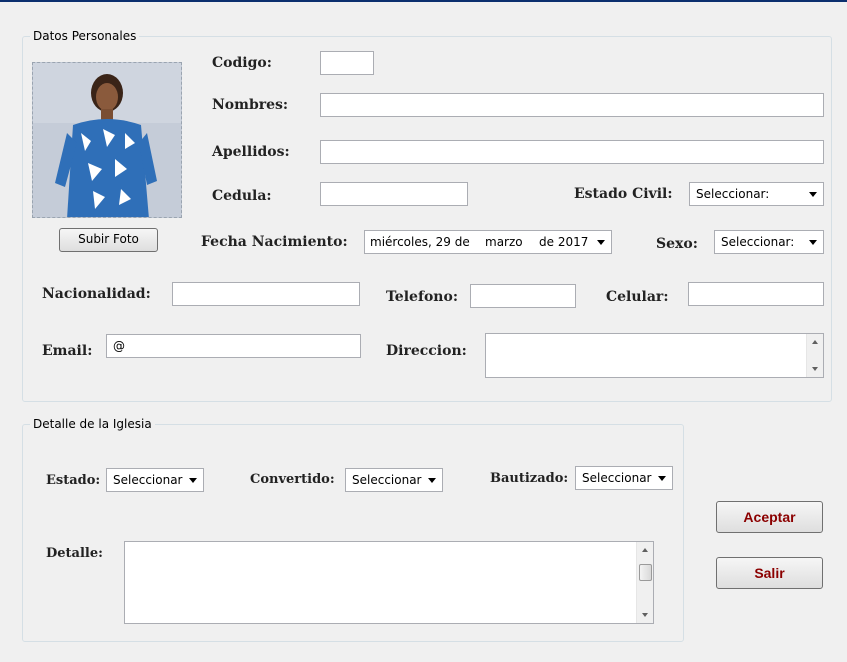 The image size is (847, 662). What do you see at coordinates (274, 242) in the screenshot?
I see `fecha-nacimiento-label: Fecha Nacimiento:` at bounding box center [274, 242].